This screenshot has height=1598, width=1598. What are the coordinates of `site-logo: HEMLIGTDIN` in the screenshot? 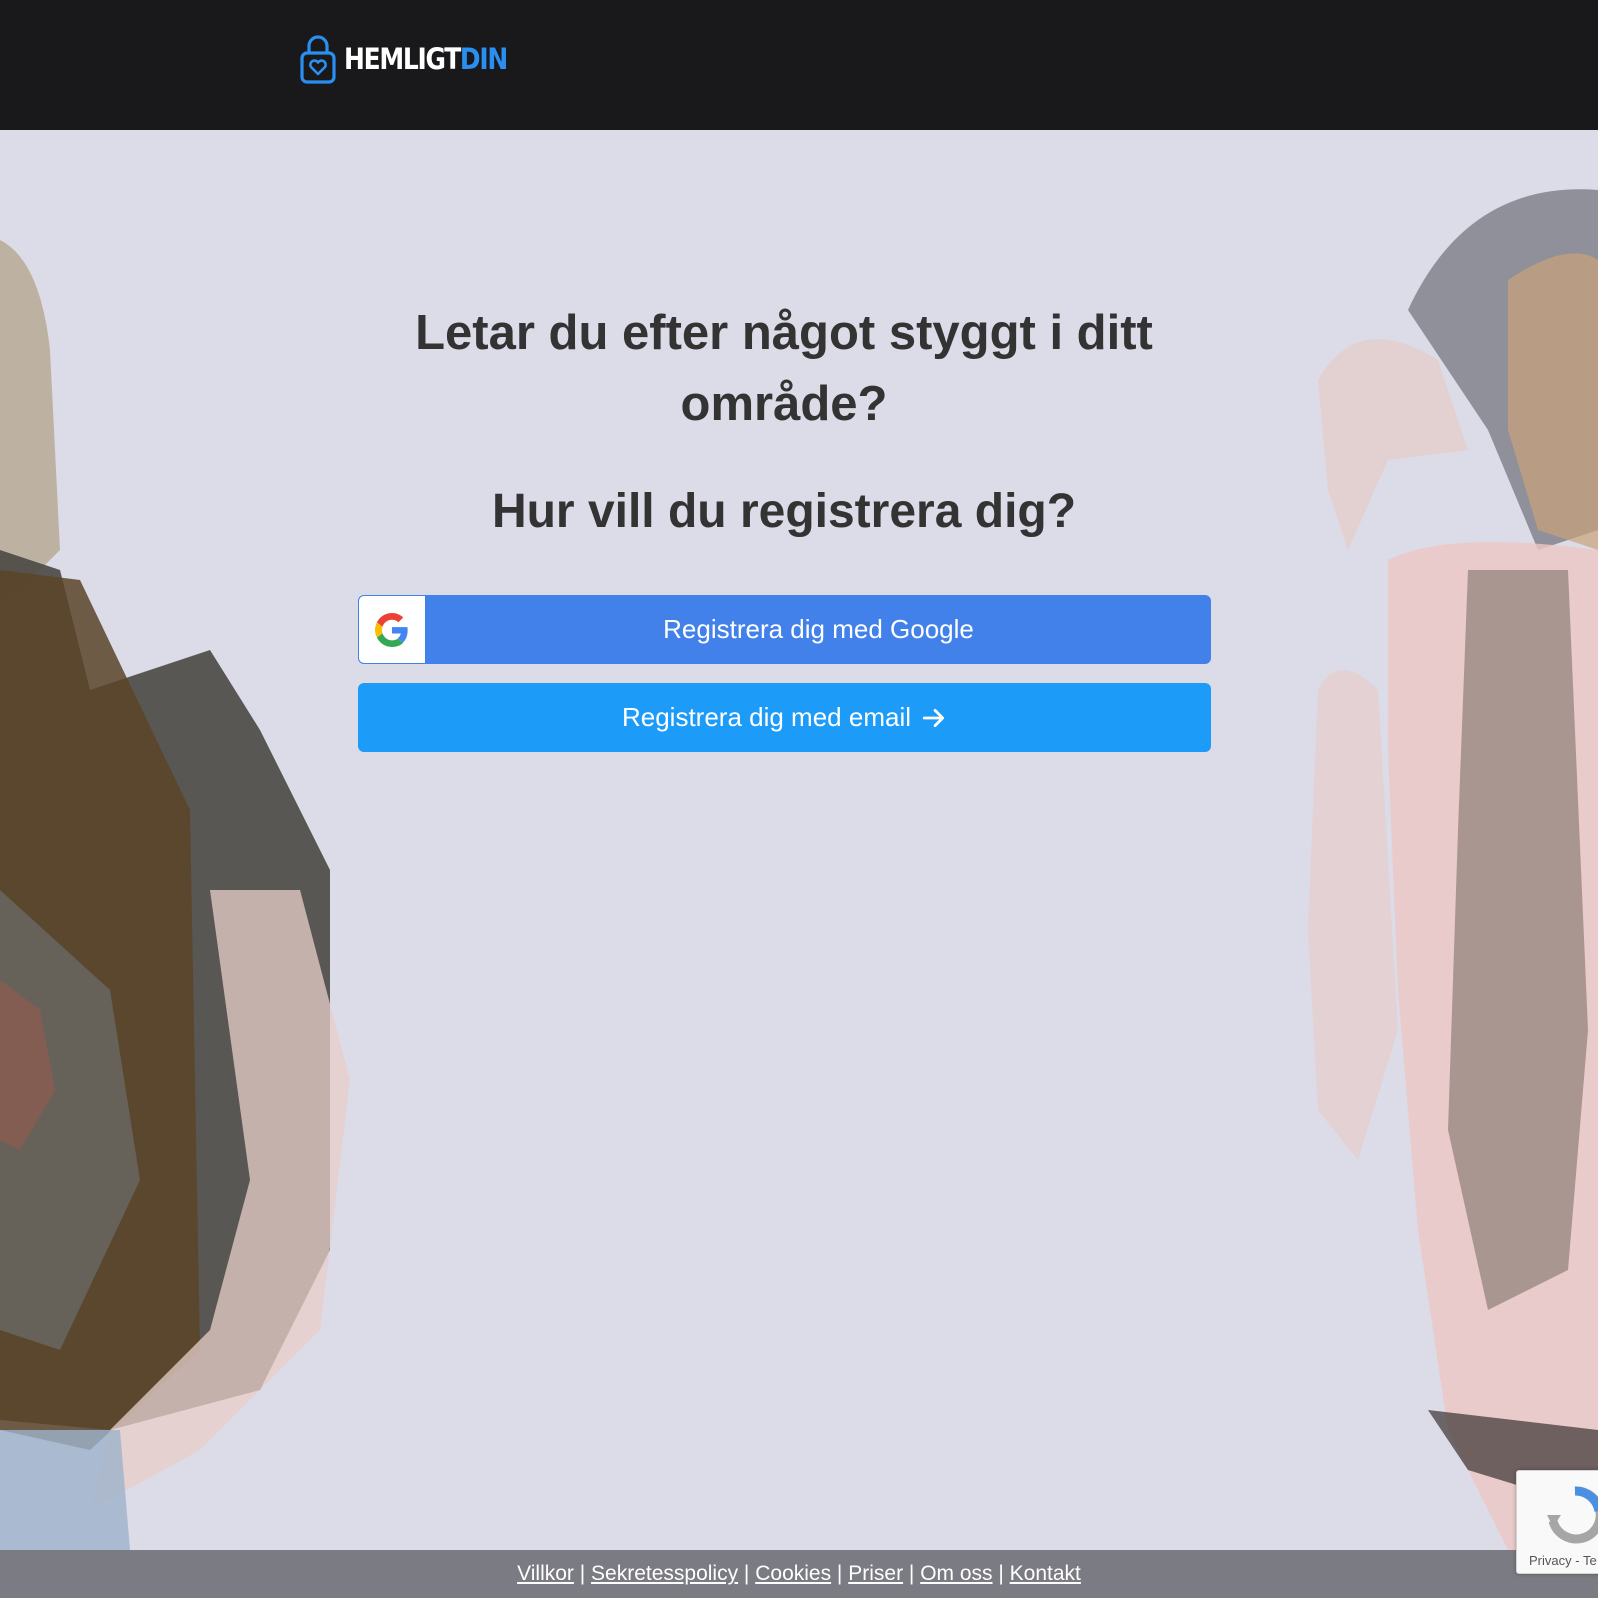 It's located at (416, 59).